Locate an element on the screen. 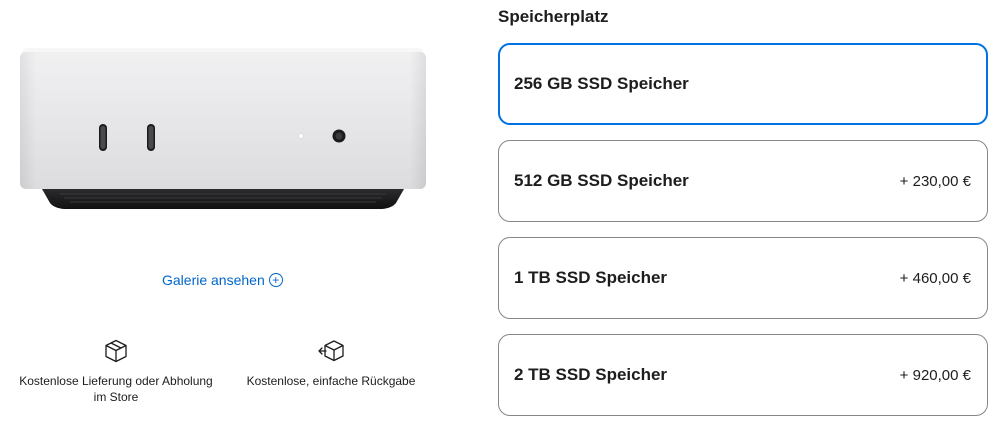  gallery-link-label: Galerie ansehen is located at coordinates (213, 280).